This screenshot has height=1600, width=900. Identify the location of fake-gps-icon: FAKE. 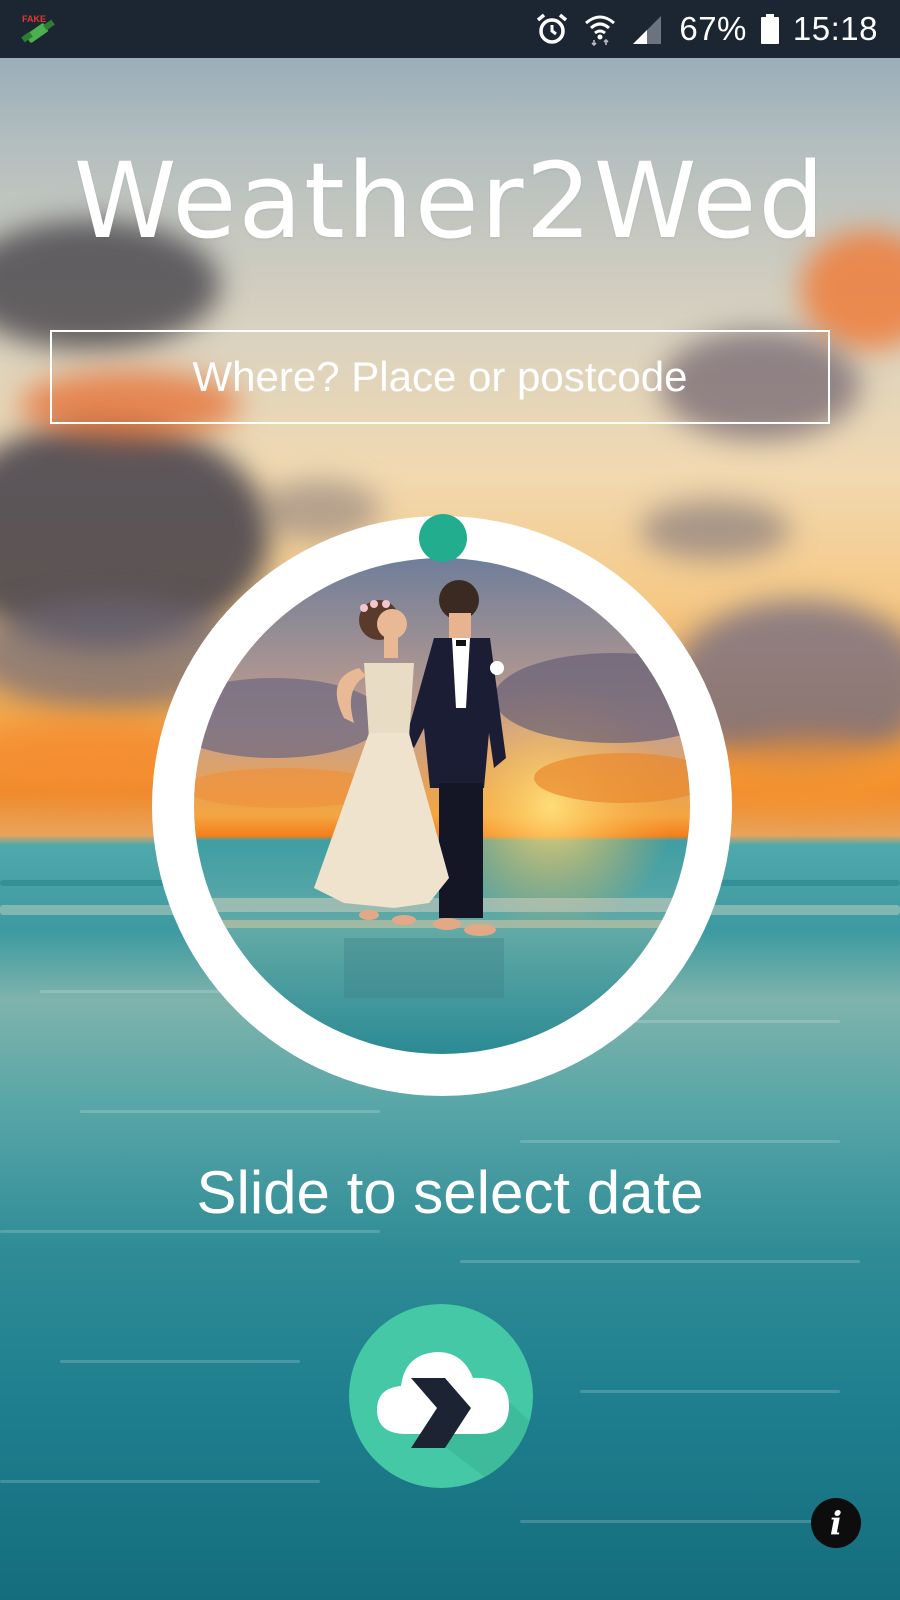
(38, 28).